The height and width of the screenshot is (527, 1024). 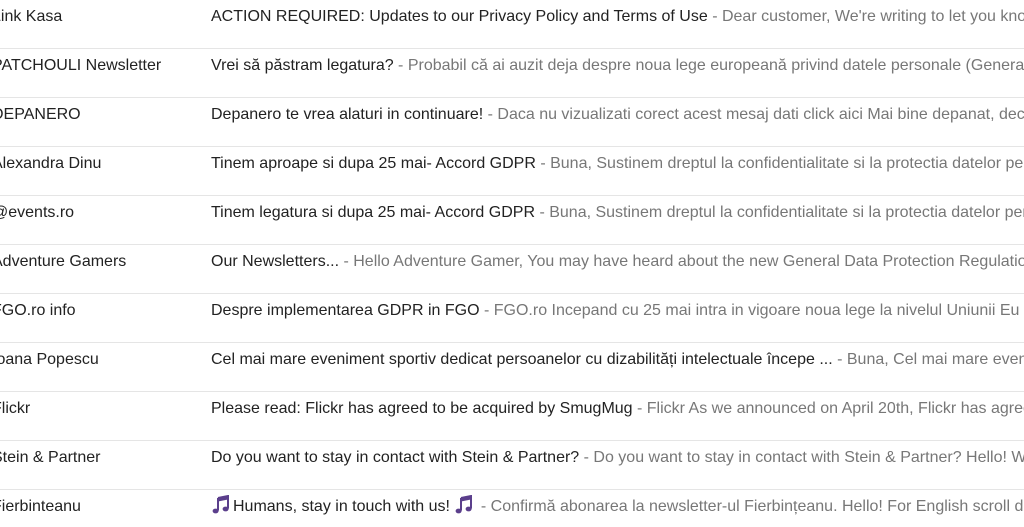 What do you see at coordinates (49, 359) in the screenshot?
I see `email-sender: Ioana Popescu` at bounding box center [49, 359].